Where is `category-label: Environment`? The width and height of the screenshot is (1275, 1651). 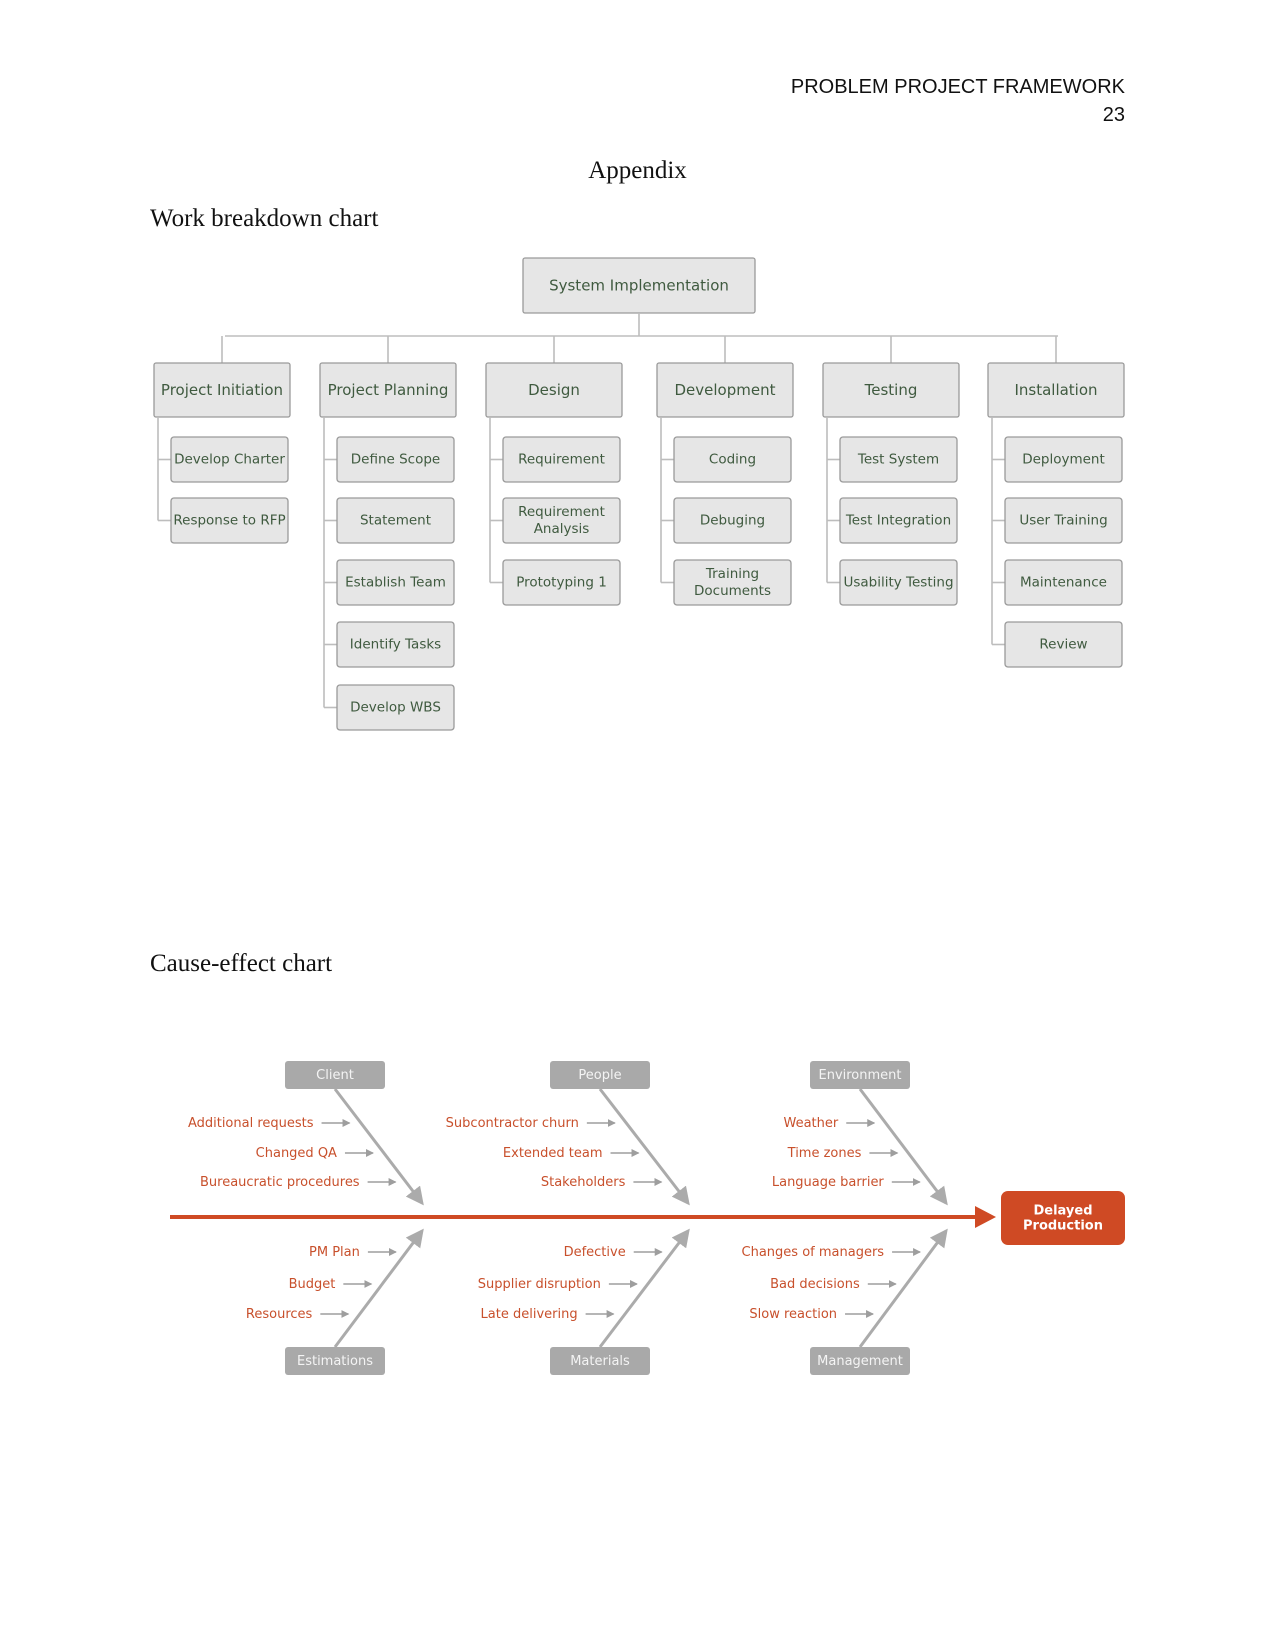
category-label: Environment is located at coordinates (859, 1075).